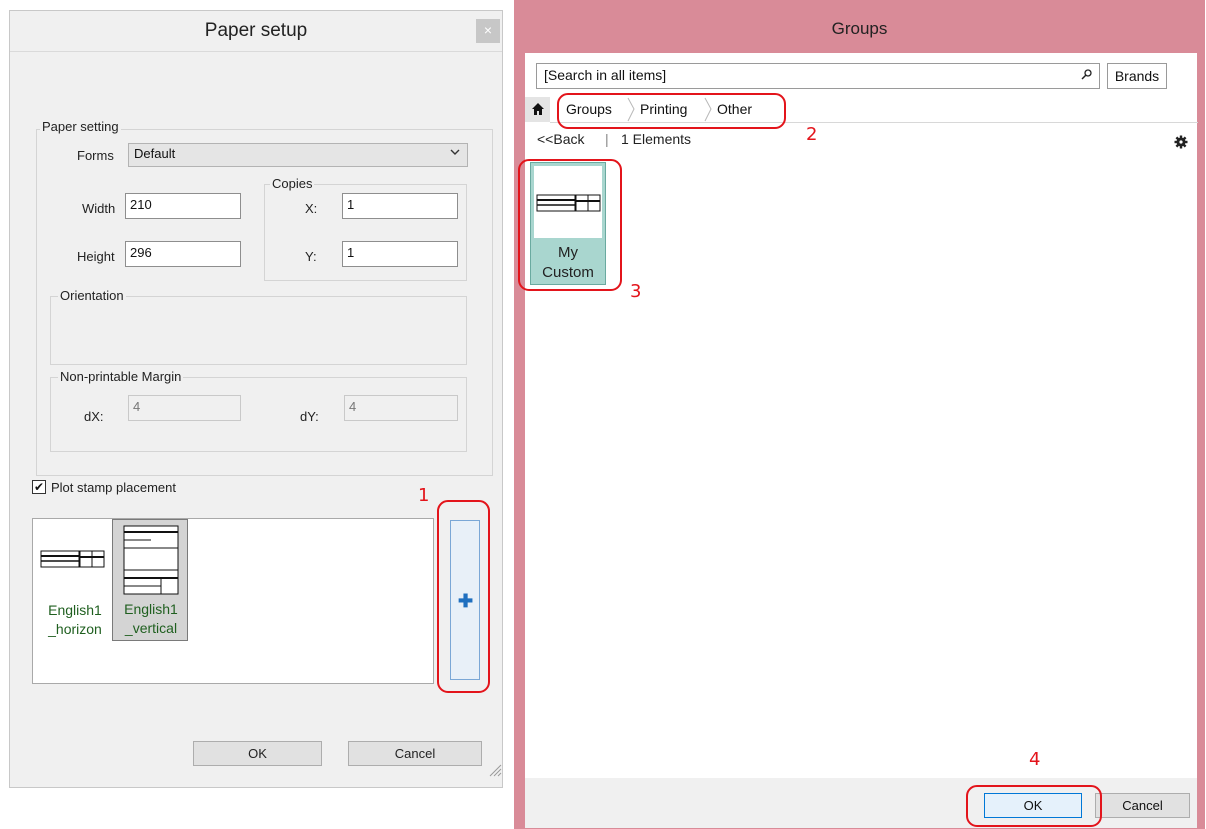  What do you see at coordinates (636, 291) in the screenshot?
I see `annotation-number-3: 3` at bounding box center [636, 291].